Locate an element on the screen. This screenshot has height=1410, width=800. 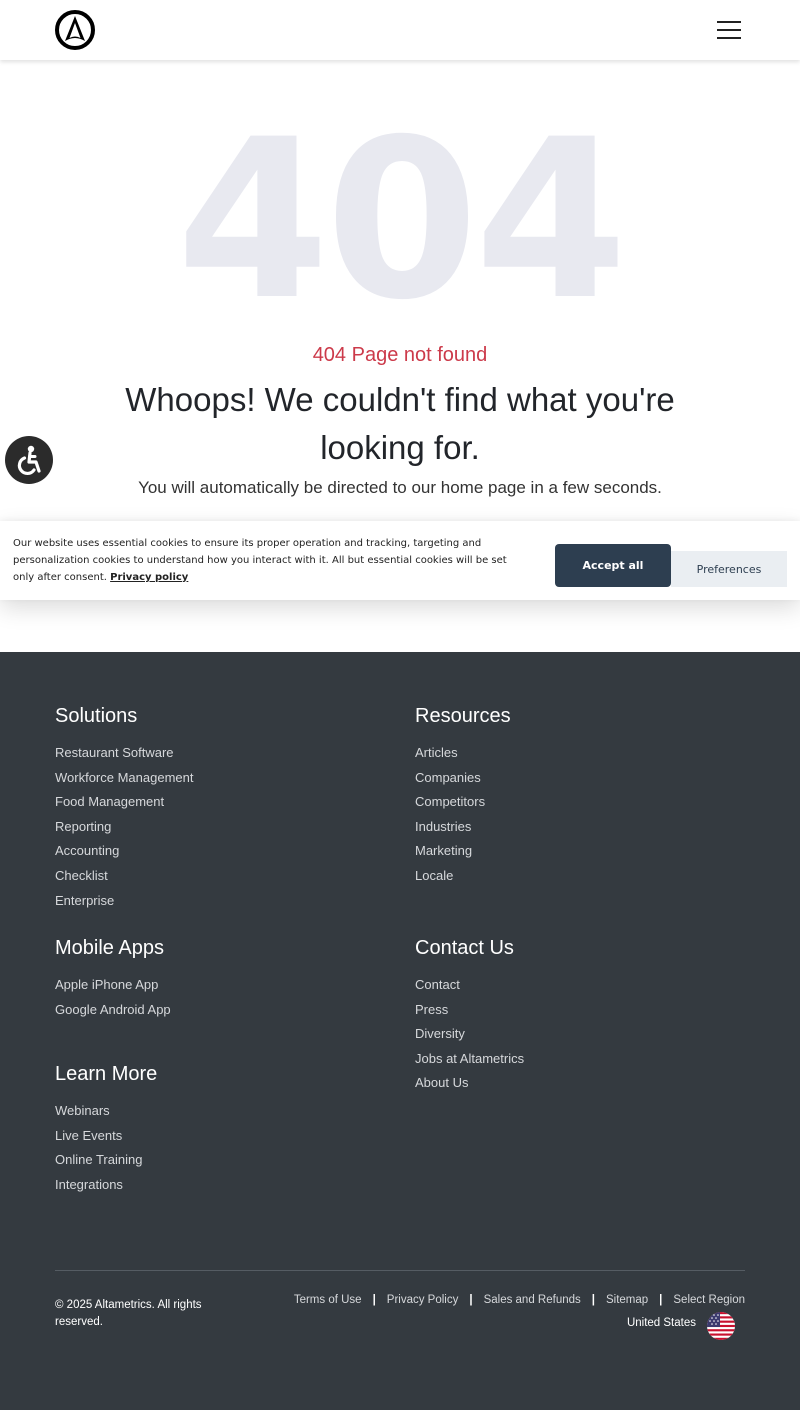
accessibility-button is located at coordinates (29, 460).